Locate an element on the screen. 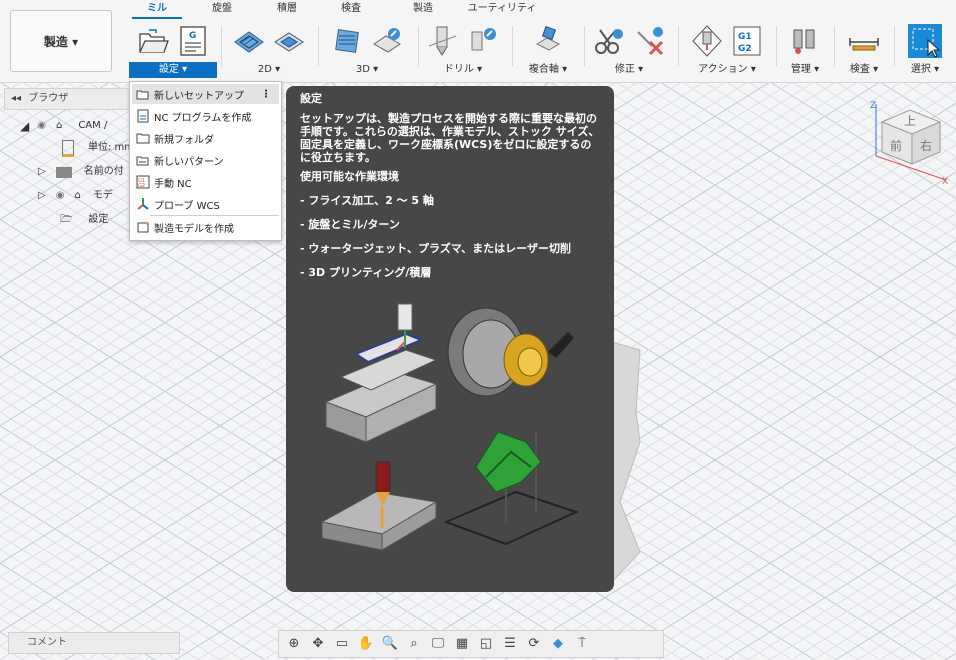  2d-adaptive-icon is located at coordinates (249, 42).